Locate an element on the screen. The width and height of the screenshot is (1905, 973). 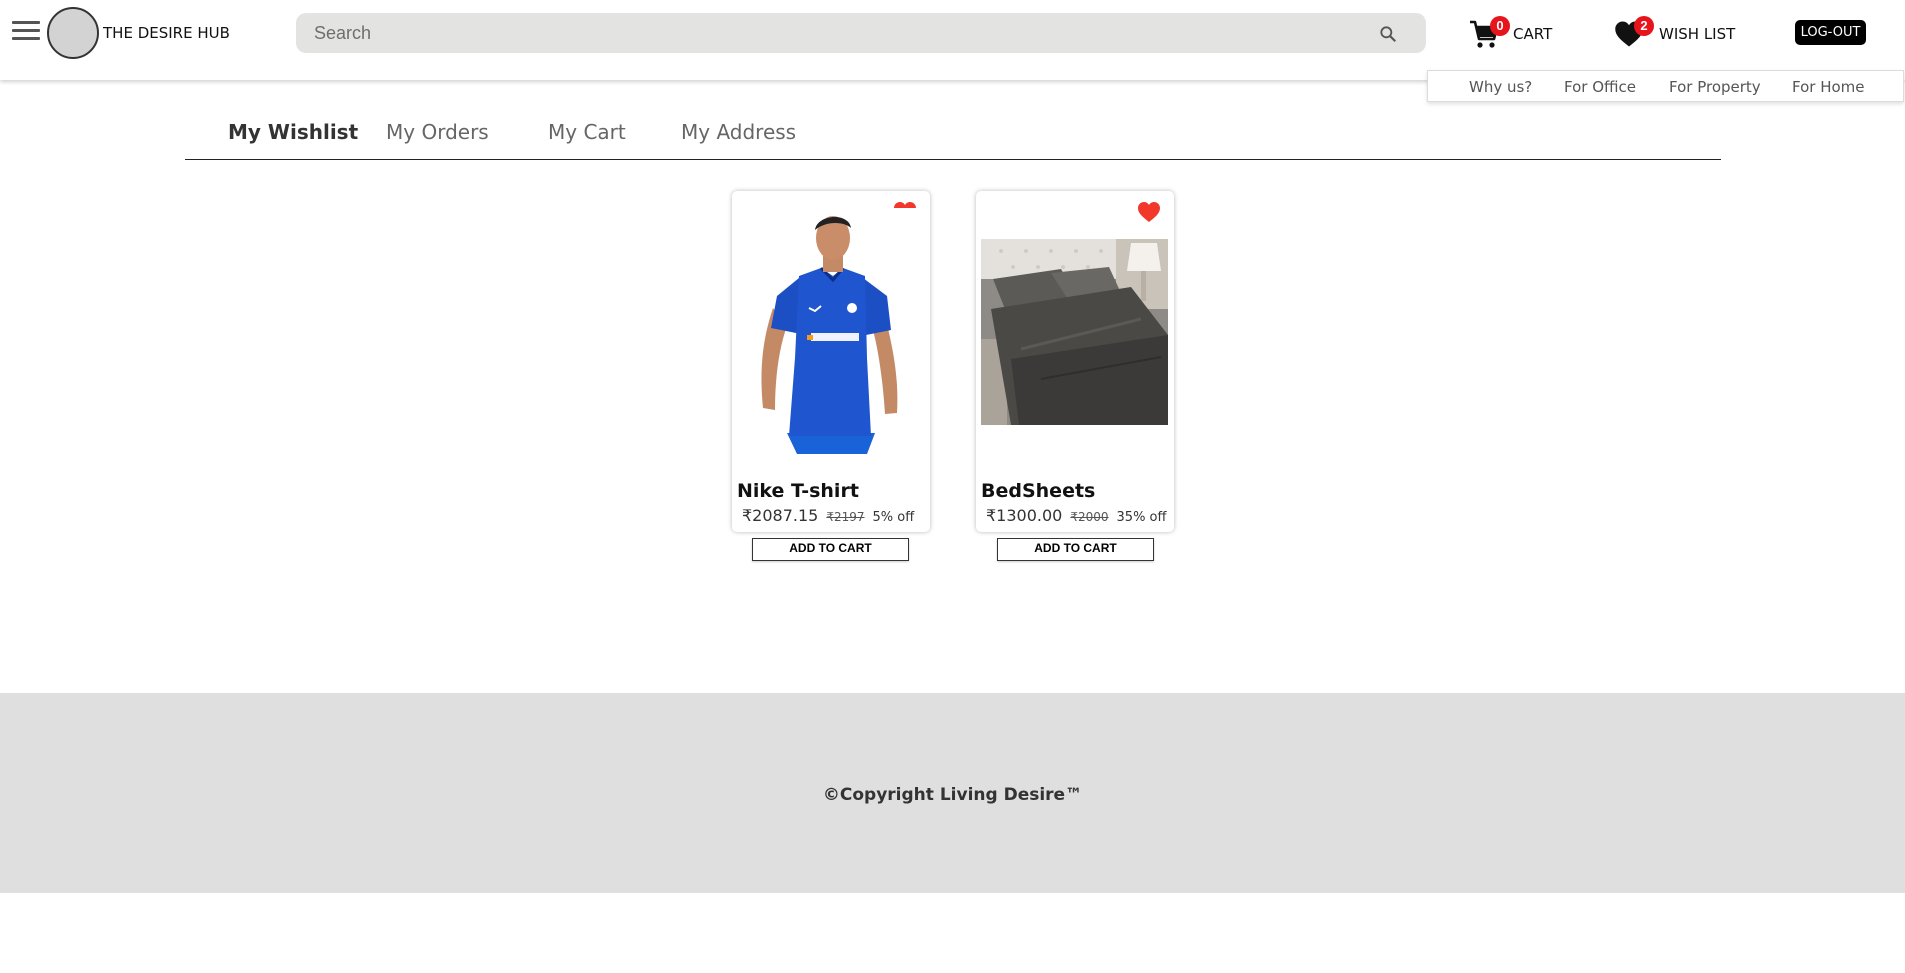
product-name: BedSheets is located at coordinates (1038, 491).